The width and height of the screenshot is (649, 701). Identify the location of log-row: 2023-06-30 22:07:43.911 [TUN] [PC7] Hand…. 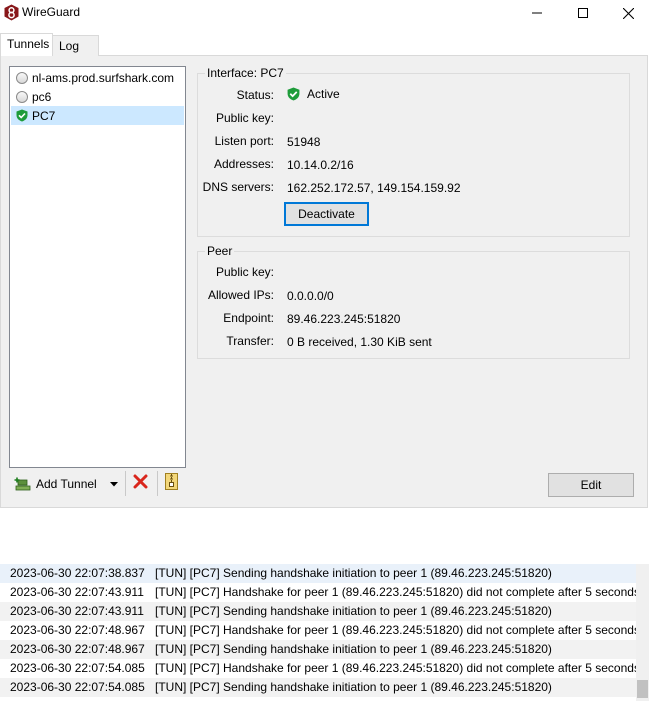
(318, 592).